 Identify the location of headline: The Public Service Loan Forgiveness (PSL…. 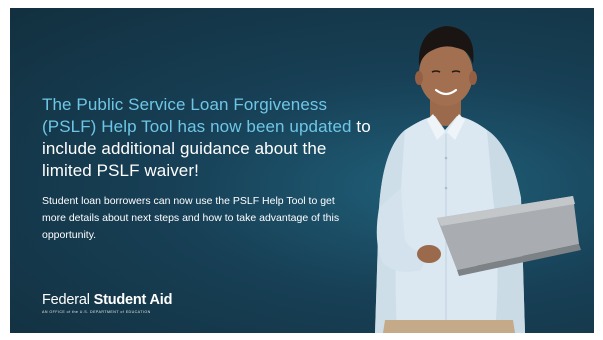
(207, 138).